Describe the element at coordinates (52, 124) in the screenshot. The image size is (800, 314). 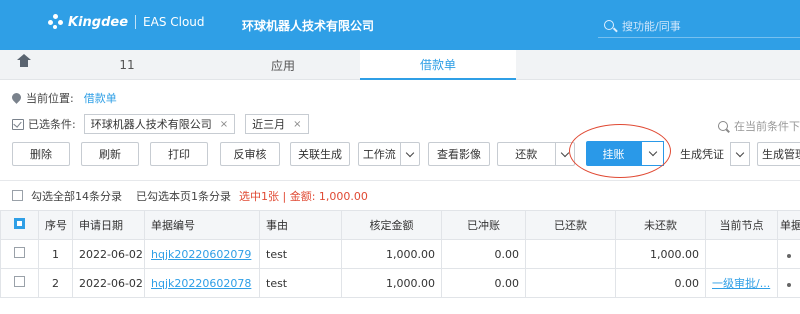
I see `conditions-label: 已选条件:` at that location.